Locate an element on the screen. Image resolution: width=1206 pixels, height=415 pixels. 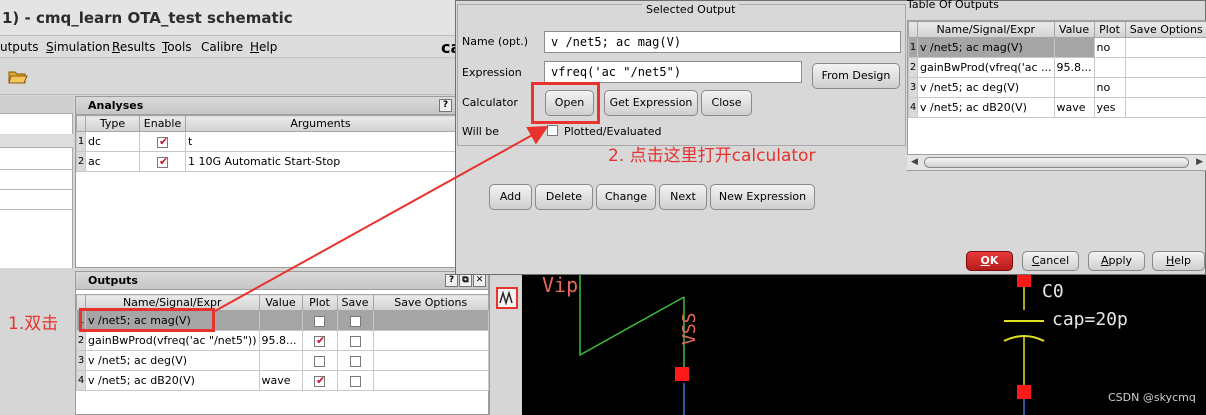
watermark: CSDN @skycmq is located at coordinates (1152, 397).